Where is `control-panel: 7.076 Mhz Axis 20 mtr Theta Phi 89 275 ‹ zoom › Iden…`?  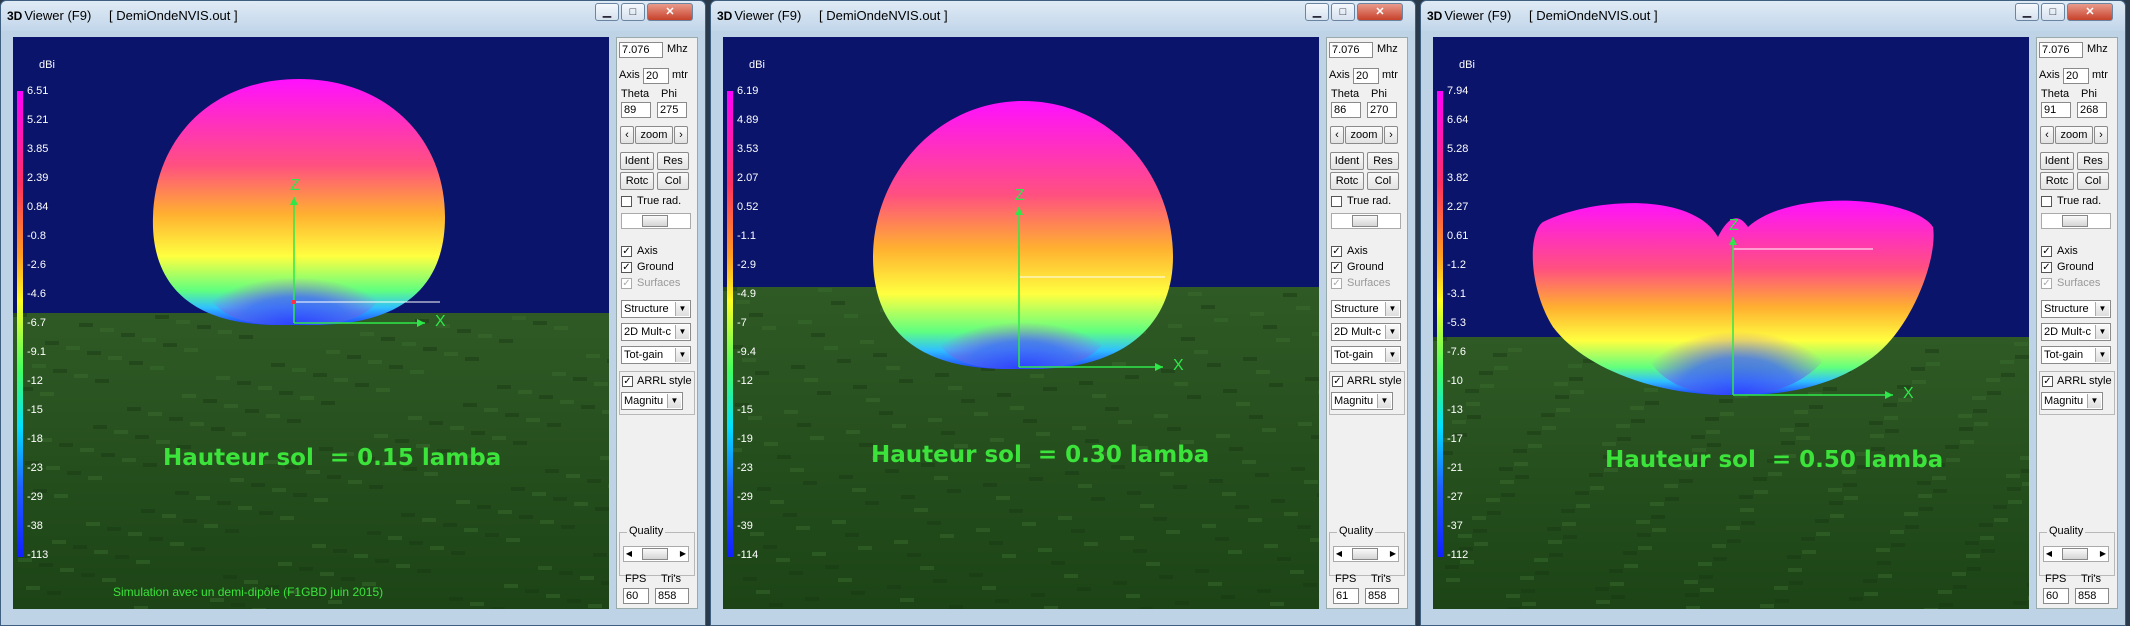 control-panel: 7.076 Mhz Axis 20 mtr Theta Phi 89 275 ‹ zoom › Iden… is located at coordinates (657, 323).